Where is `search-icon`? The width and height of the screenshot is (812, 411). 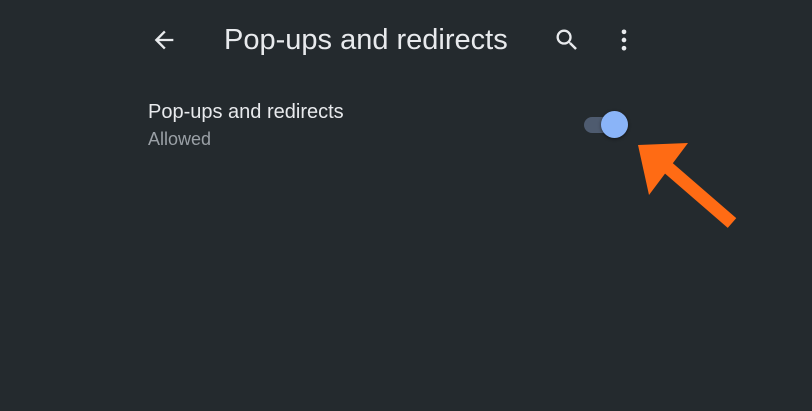
search-icon is located at coordinates (566, 39).